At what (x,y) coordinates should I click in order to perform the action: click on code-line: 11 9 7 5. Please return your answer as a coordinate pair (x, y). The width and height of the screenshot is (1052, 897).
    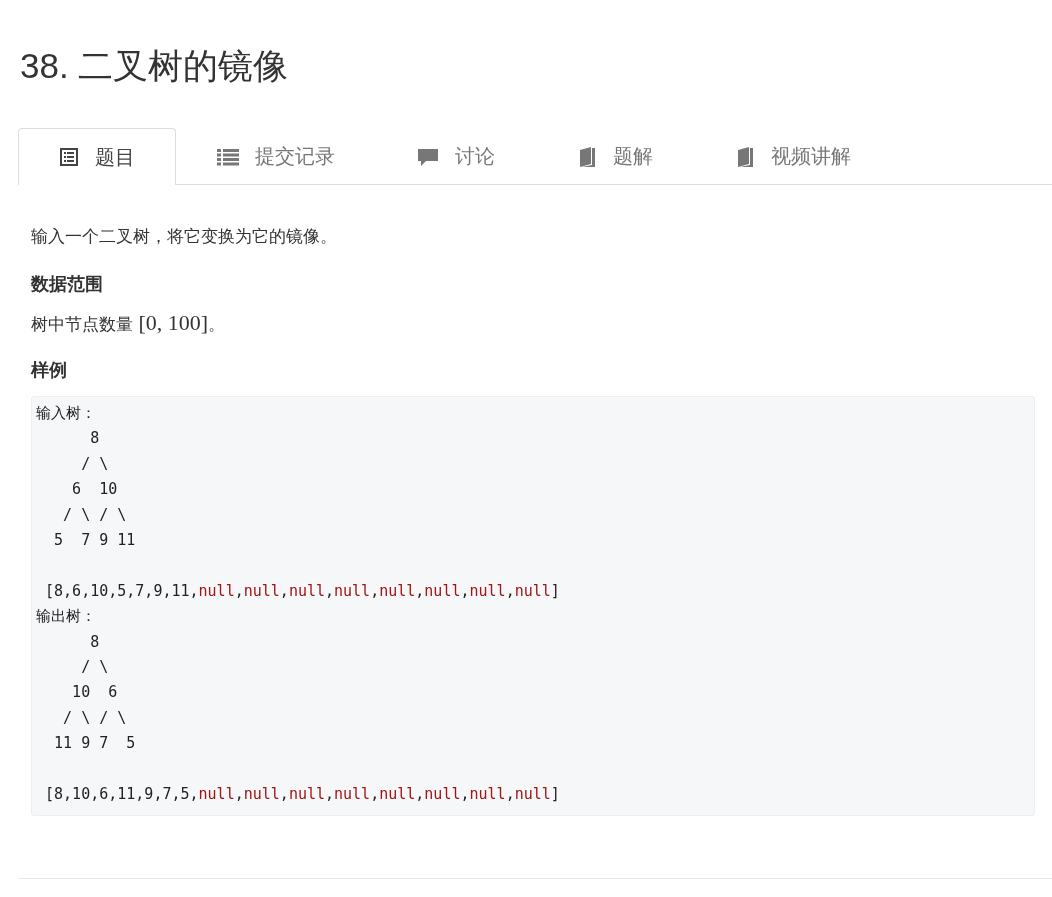
    Looking at the image, I should click on (94, 744).